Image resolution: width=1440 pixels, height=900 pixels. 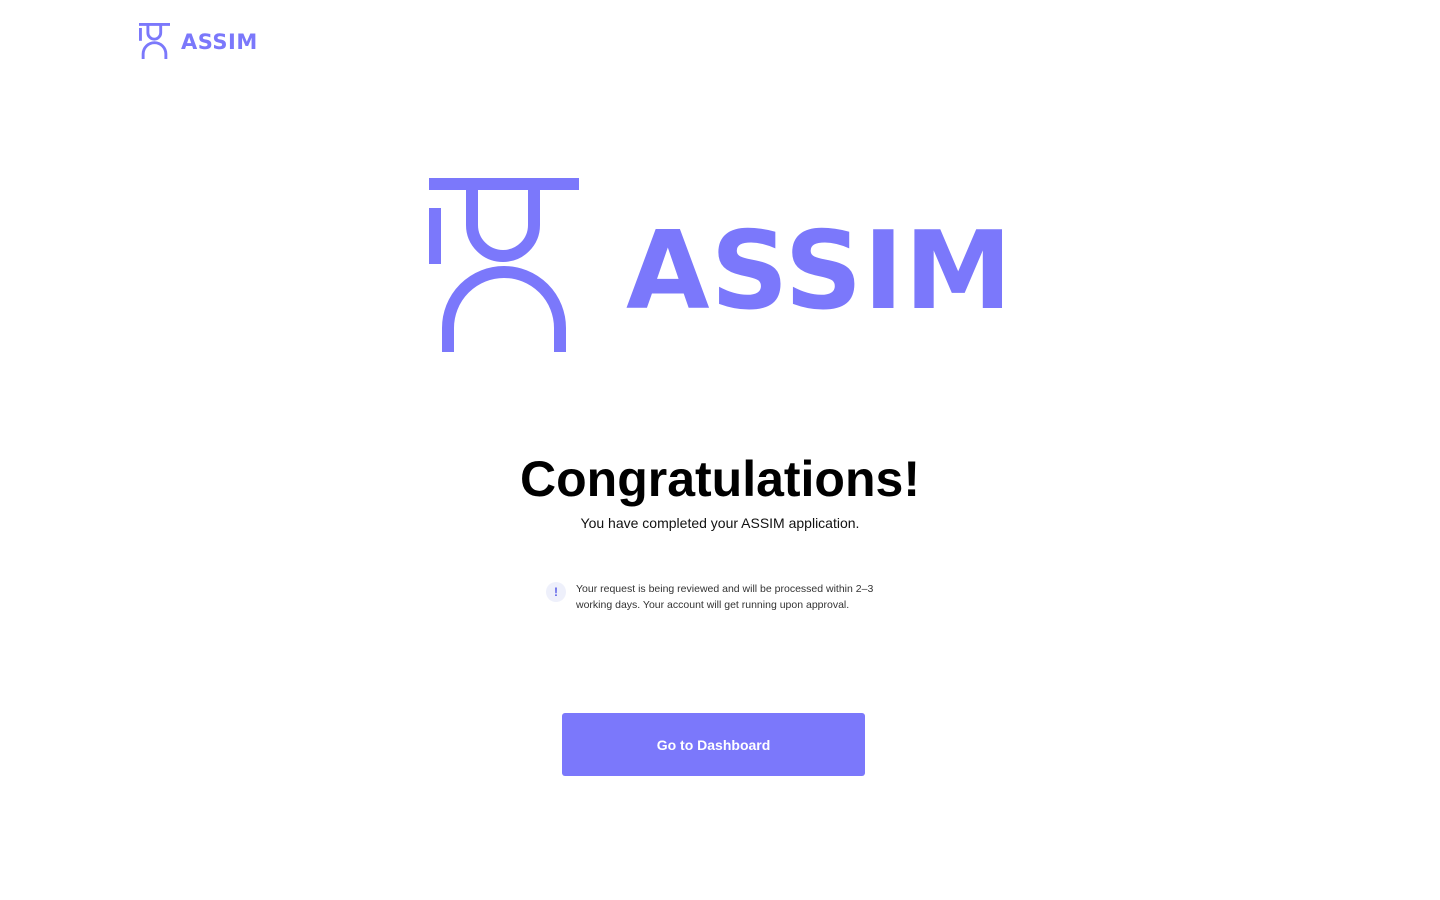 What do you see at coordinates (154, 41) in the screenshot?
I see `assim-logo-icon` at bounding box center [154, 41].